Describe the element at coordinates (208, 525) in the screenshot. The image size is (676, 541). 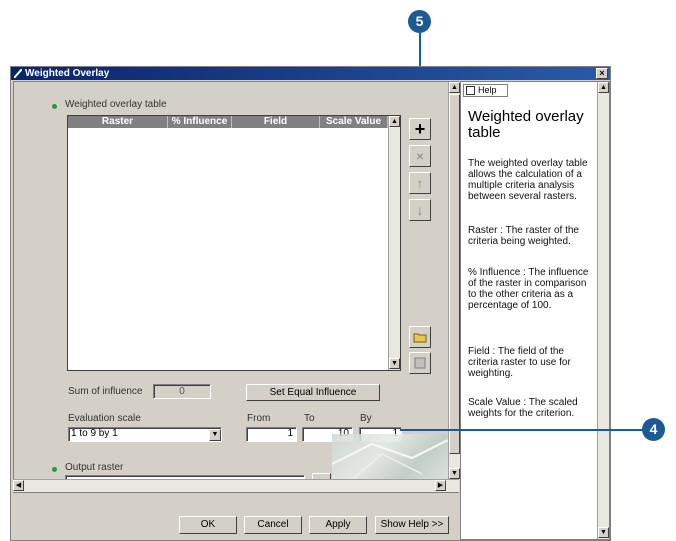
I see `ok-button: OK` at that location.